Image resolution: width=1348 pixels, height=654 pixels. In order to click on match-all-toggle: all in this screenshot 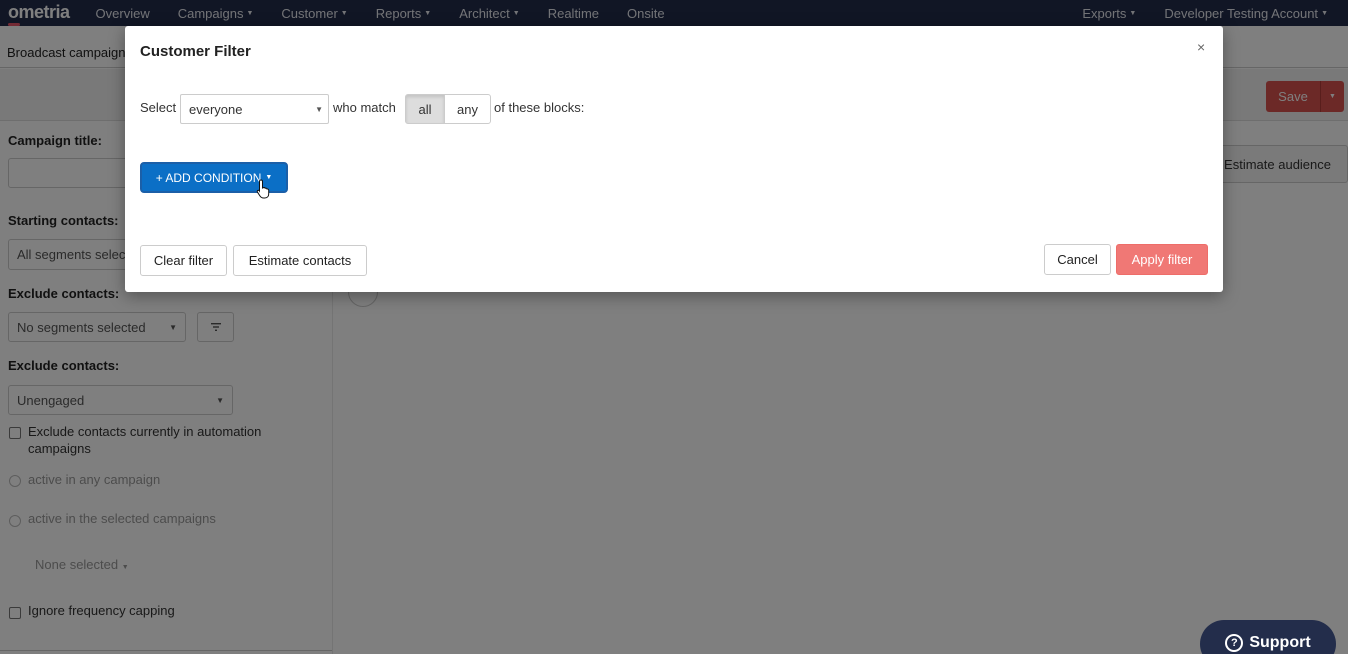, I will do `click(425, 109)`.